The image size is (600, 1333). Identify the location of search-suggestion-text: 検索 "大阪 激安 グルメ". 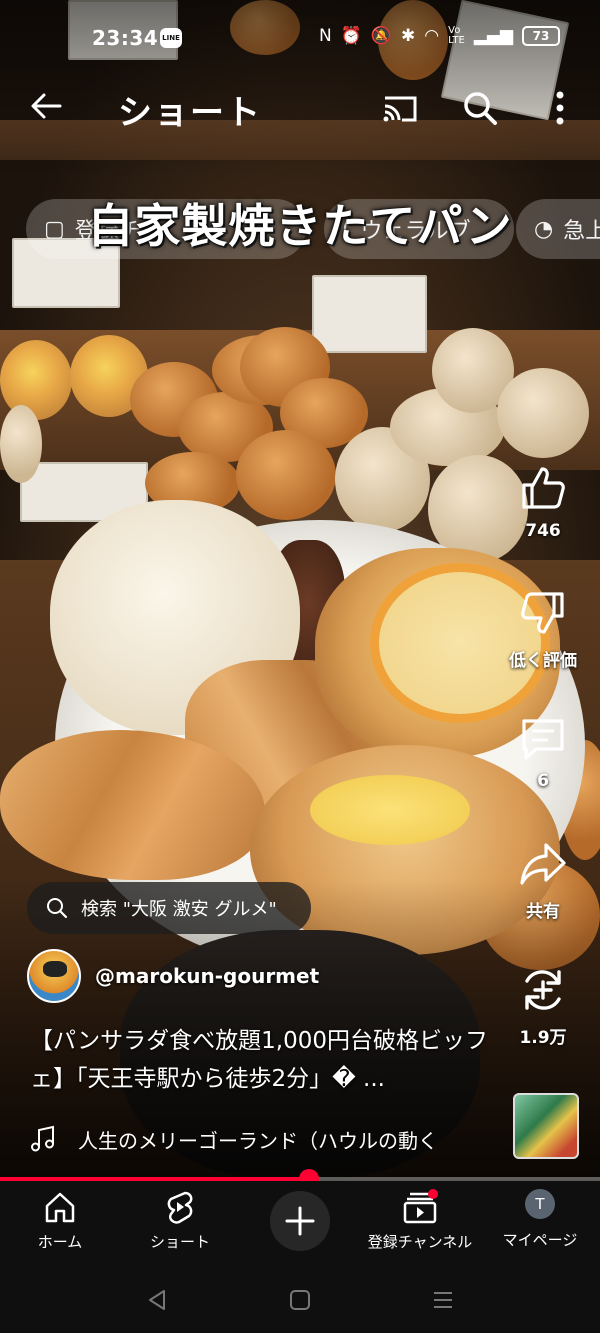
(179, 909).